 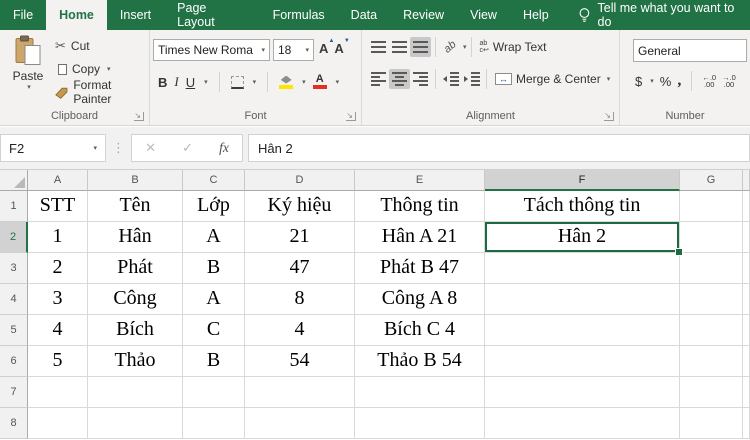 What do you see at coordinates (95, 148) in the screenshot?
I see `name-box-dropdown-arrow: ▾` at bounding box center [95, 148].